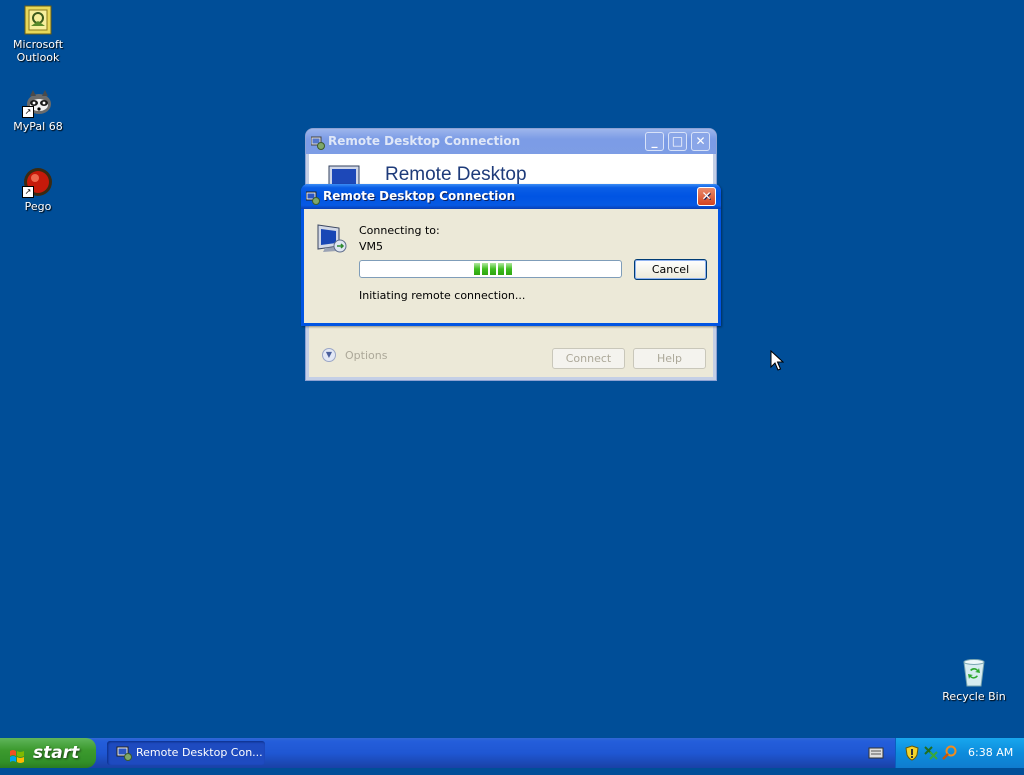 The width and height of the screenshot is (1024, 775). I want to click on connect-button: Connect, so click(588, 358).